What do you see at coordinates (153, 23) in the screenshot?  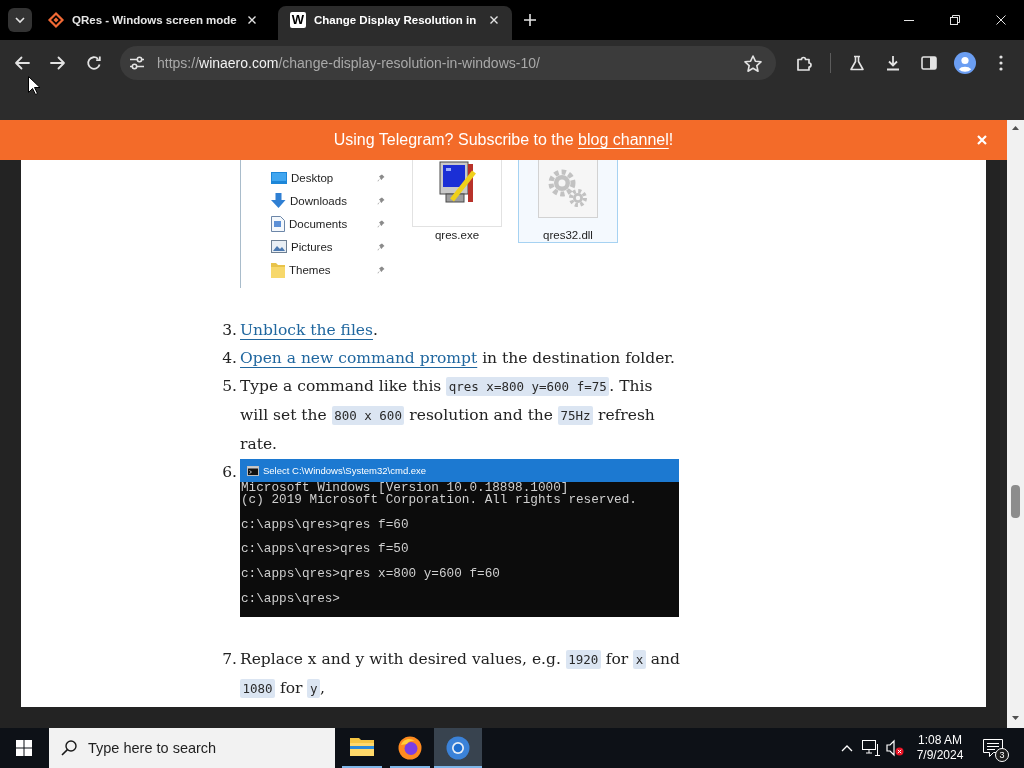 I see `browser-tab: QRes - Windows screen mode` at bounding box center [153, 23].